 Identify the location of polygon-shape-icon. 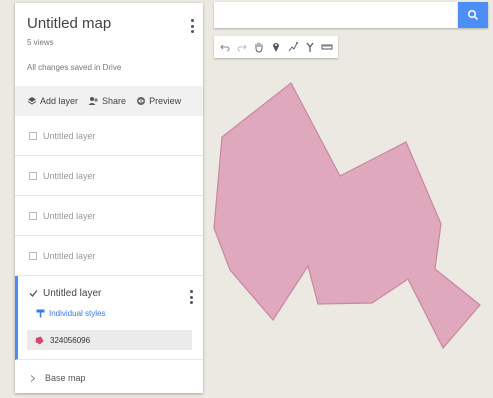
(39, 340).